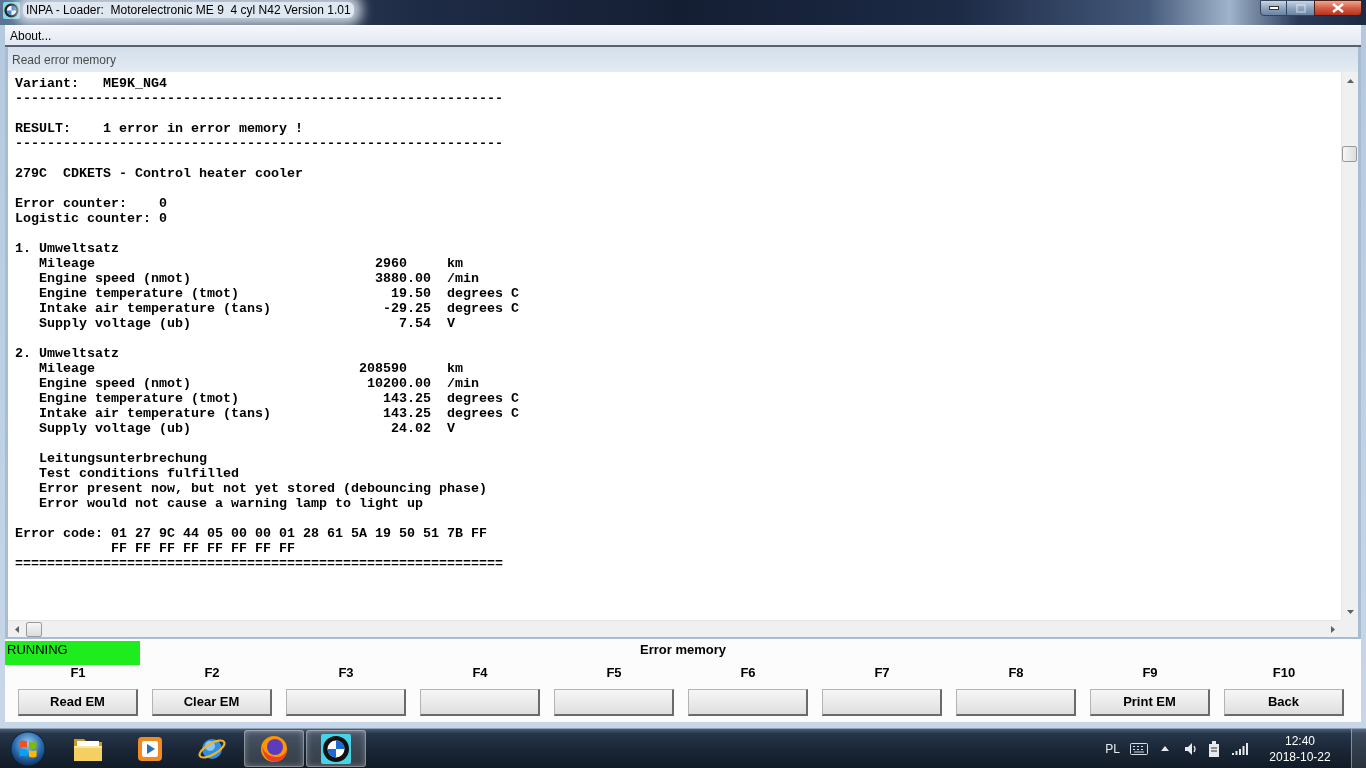  I want to click on fault-description: CDKETS - Control heater cooler, so click(183, 173).